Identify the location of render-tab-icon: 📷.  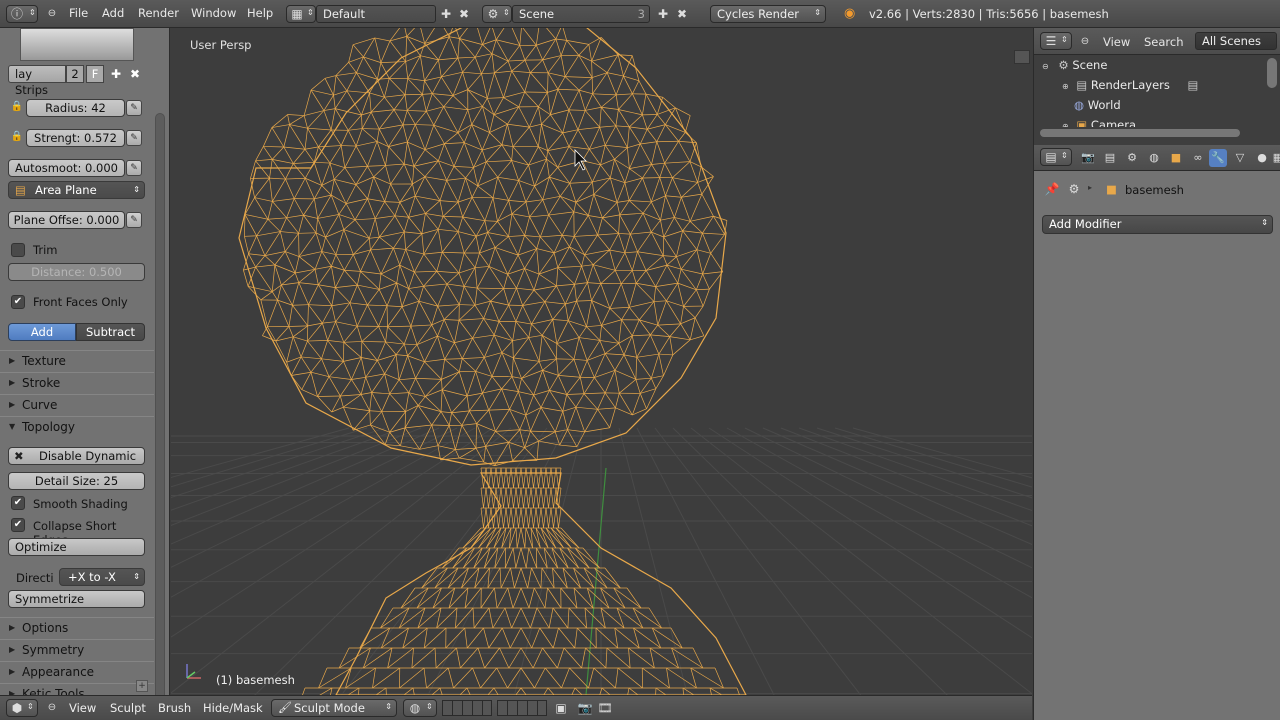
(1088, 158).